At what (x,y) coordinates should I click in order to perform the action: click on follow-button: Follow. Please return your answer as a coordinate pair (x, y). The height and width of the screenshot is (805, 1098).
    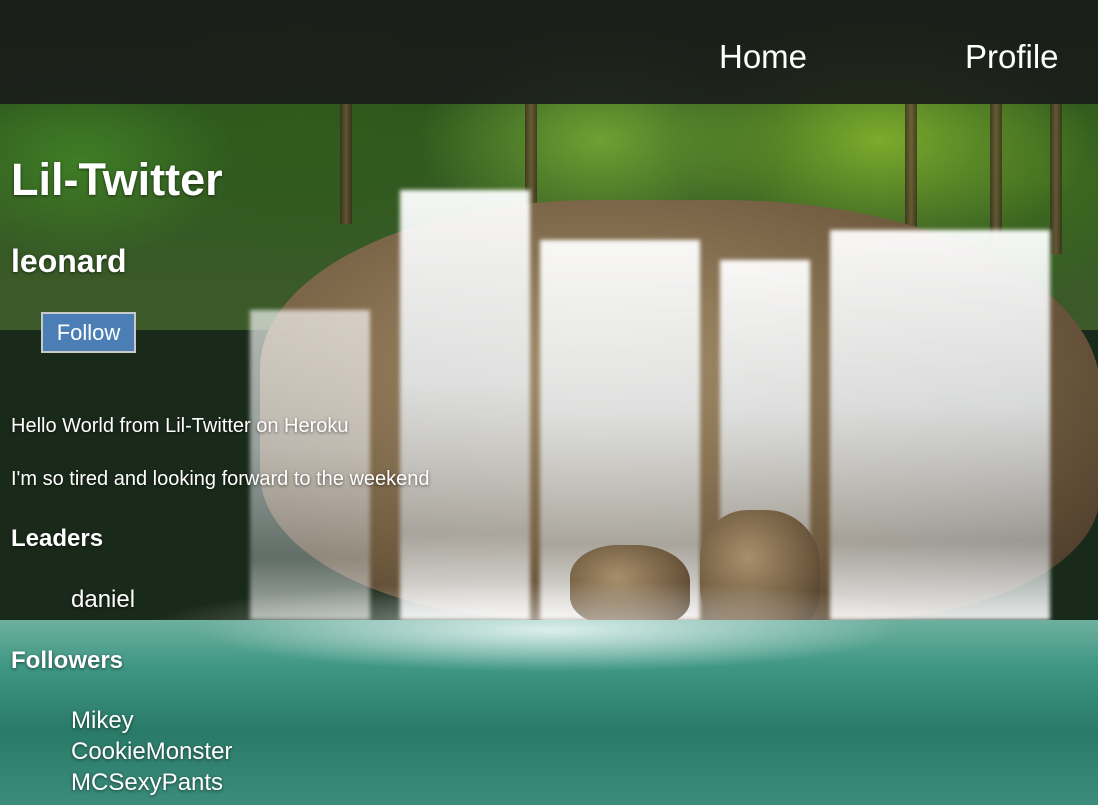
    Looking at the image, I should click on (88, 332).